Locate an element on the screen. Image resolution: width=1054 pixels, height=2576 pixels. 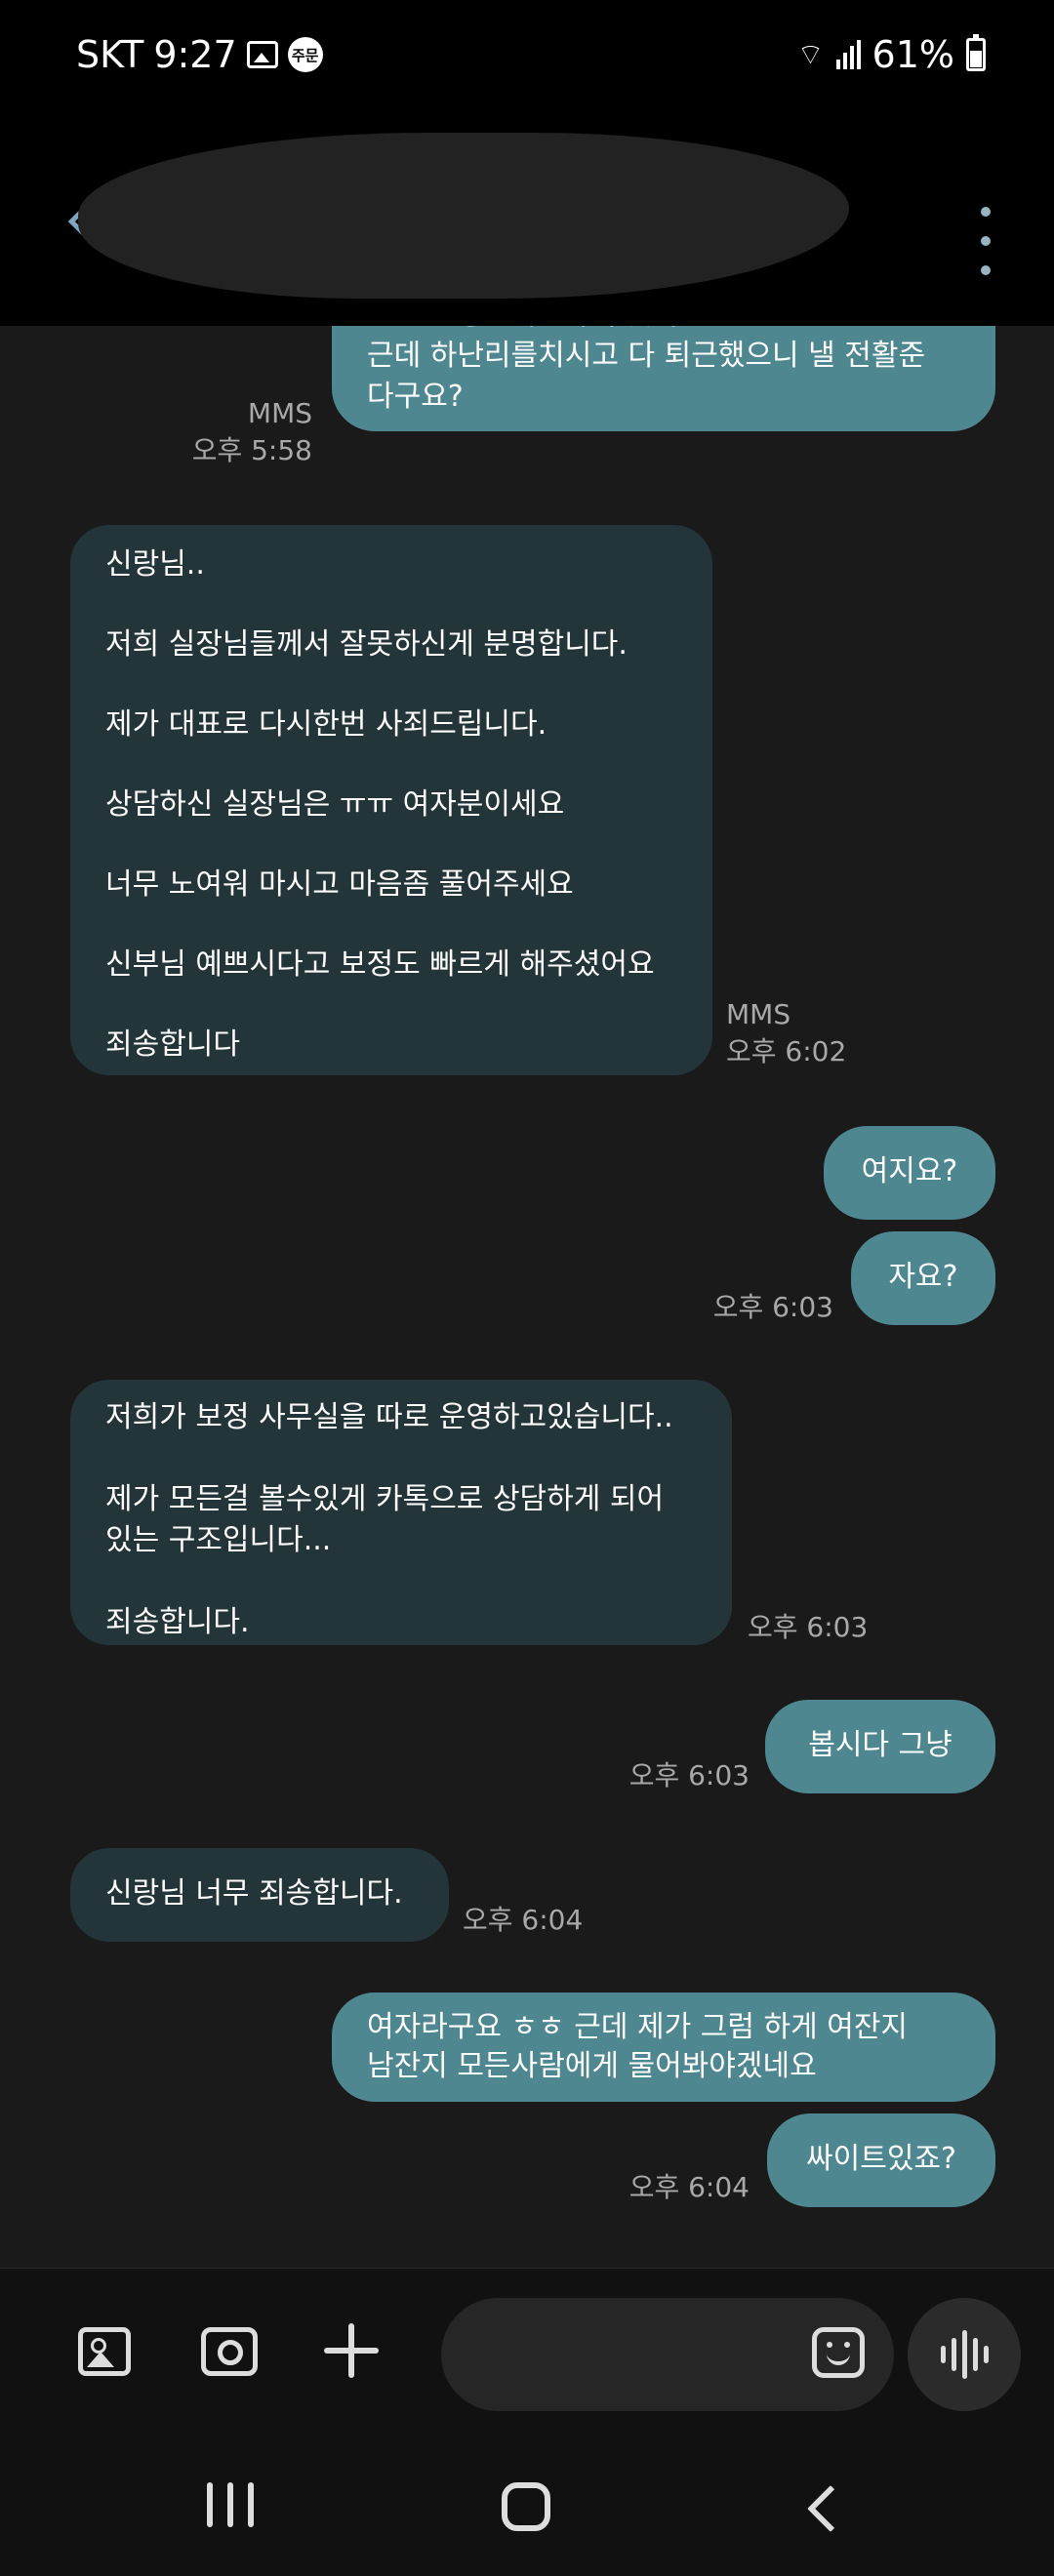
message-bubble-outgoing: 싸이트있죠? is located at coordinates (881, 2160).